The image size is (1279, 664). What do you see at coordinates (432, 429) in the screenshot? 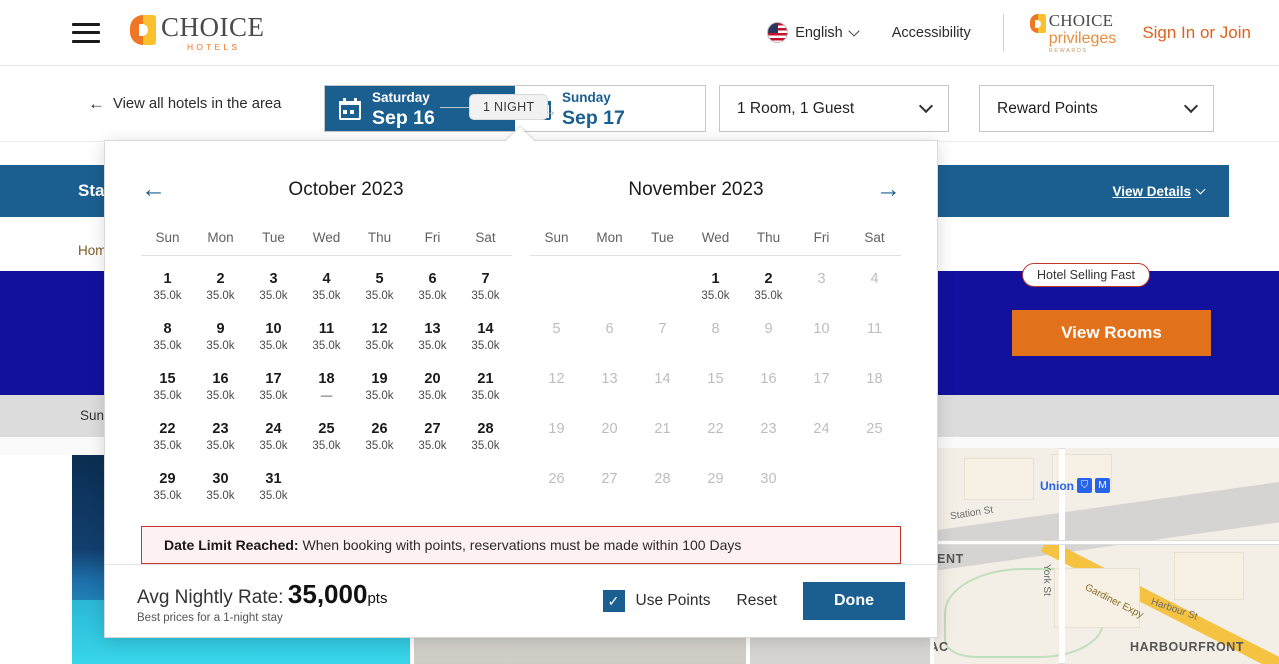
I see `day-number: 27` at bounding box center [432, 429].